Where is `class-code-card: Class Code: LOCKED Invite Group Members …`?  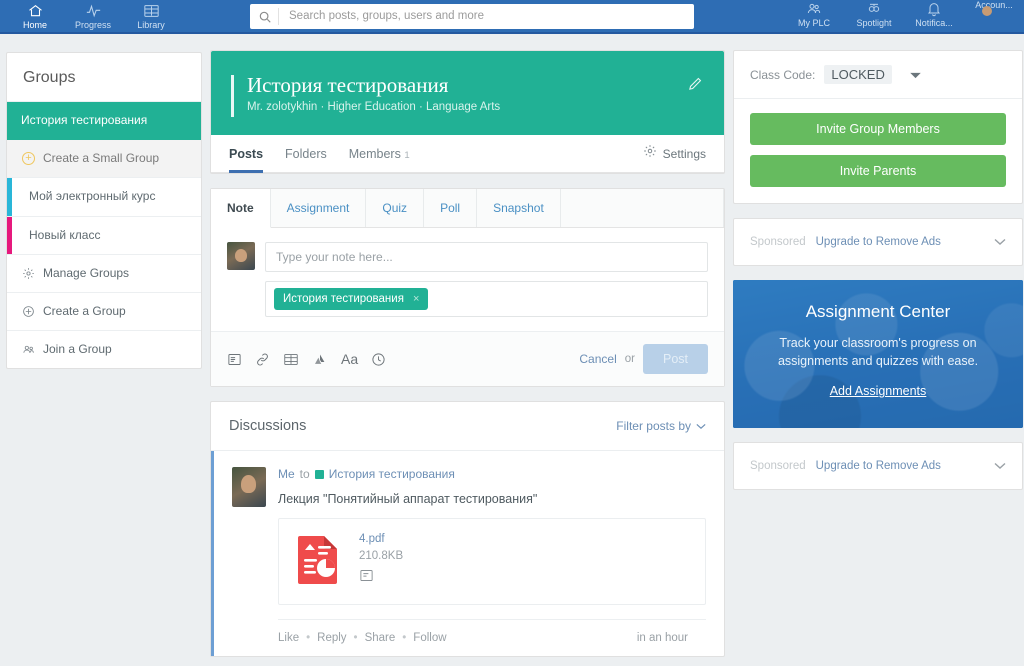
class-code-card: Class Code: LOCKED Invite Group Members … is located at coordinates (878, 127).